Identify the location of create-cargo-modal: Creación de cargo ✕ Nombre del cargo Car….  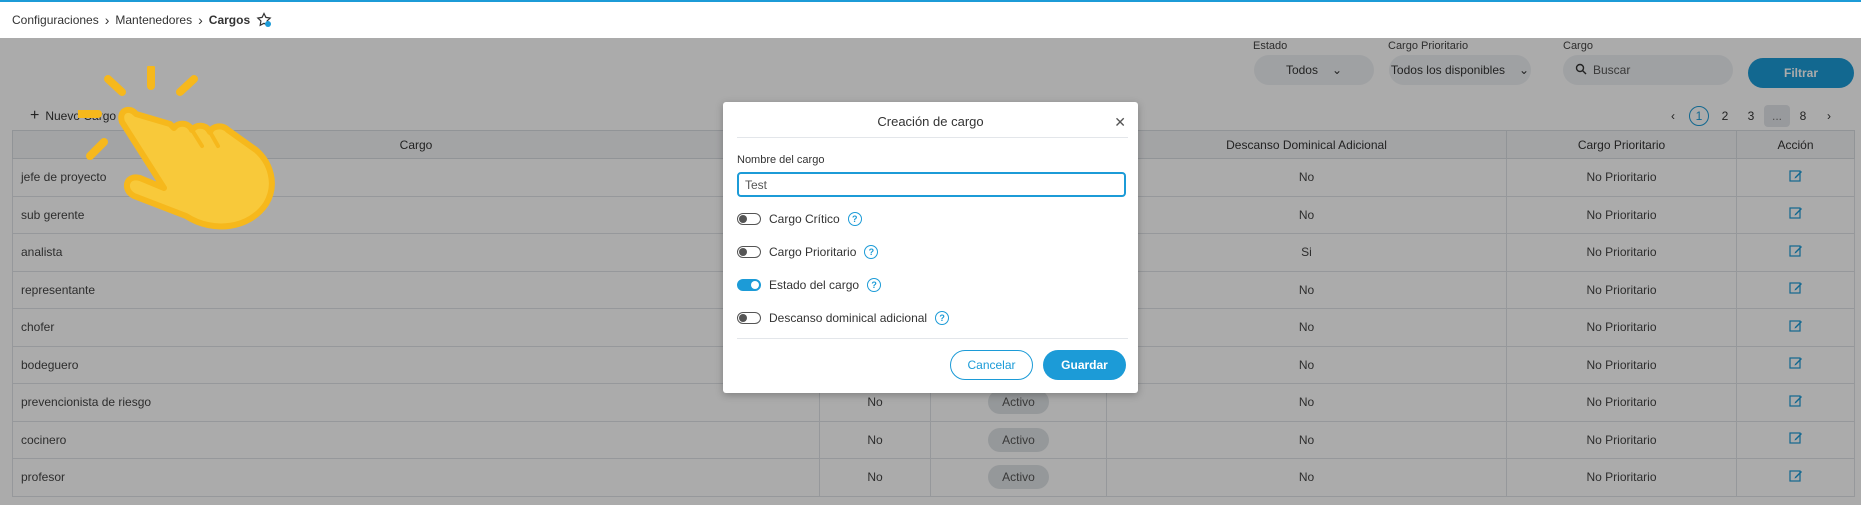
(930, 247).